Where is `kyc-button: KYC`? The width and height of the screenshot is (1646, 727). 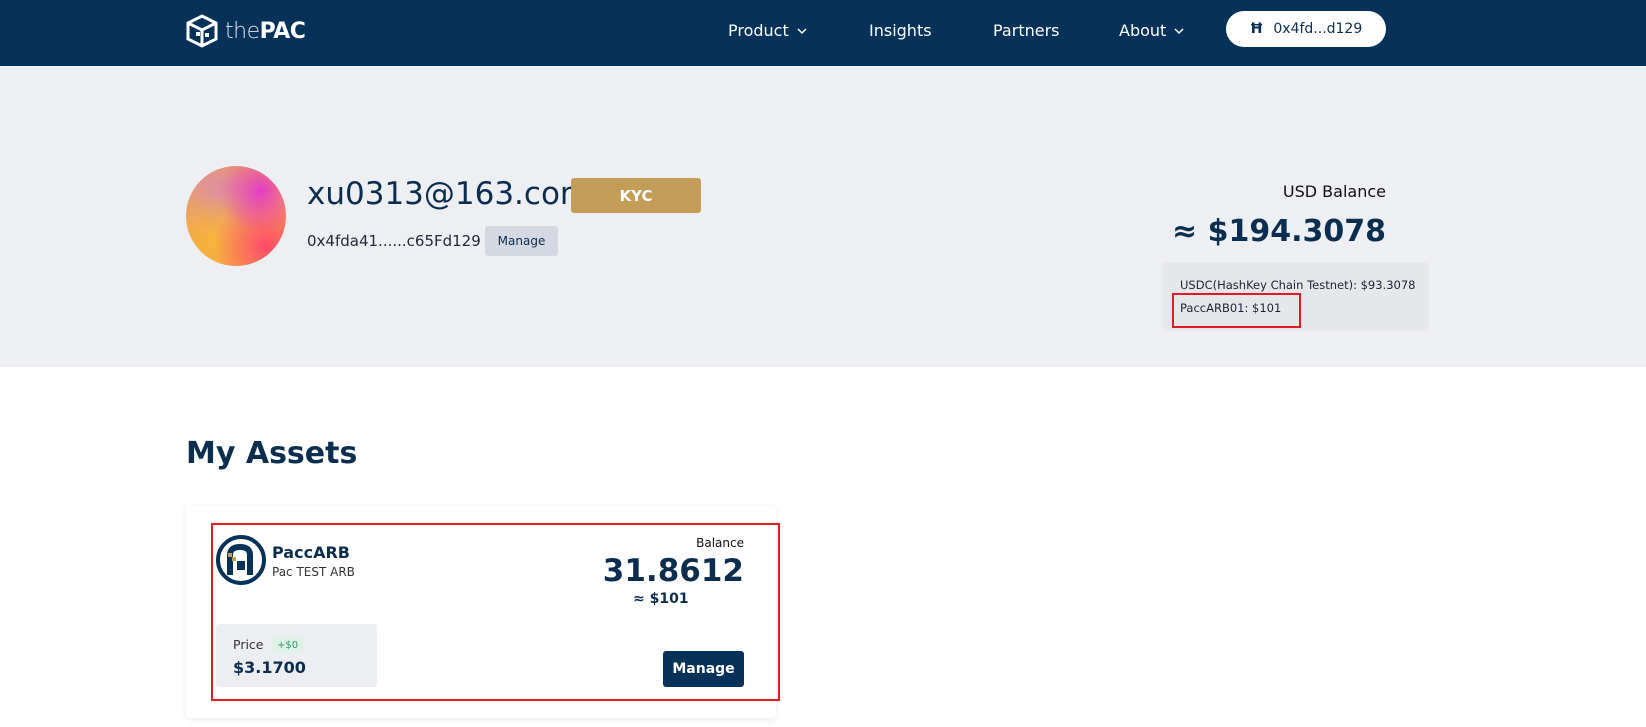 kyc-button: KYC is located at coordinates (636, 195).